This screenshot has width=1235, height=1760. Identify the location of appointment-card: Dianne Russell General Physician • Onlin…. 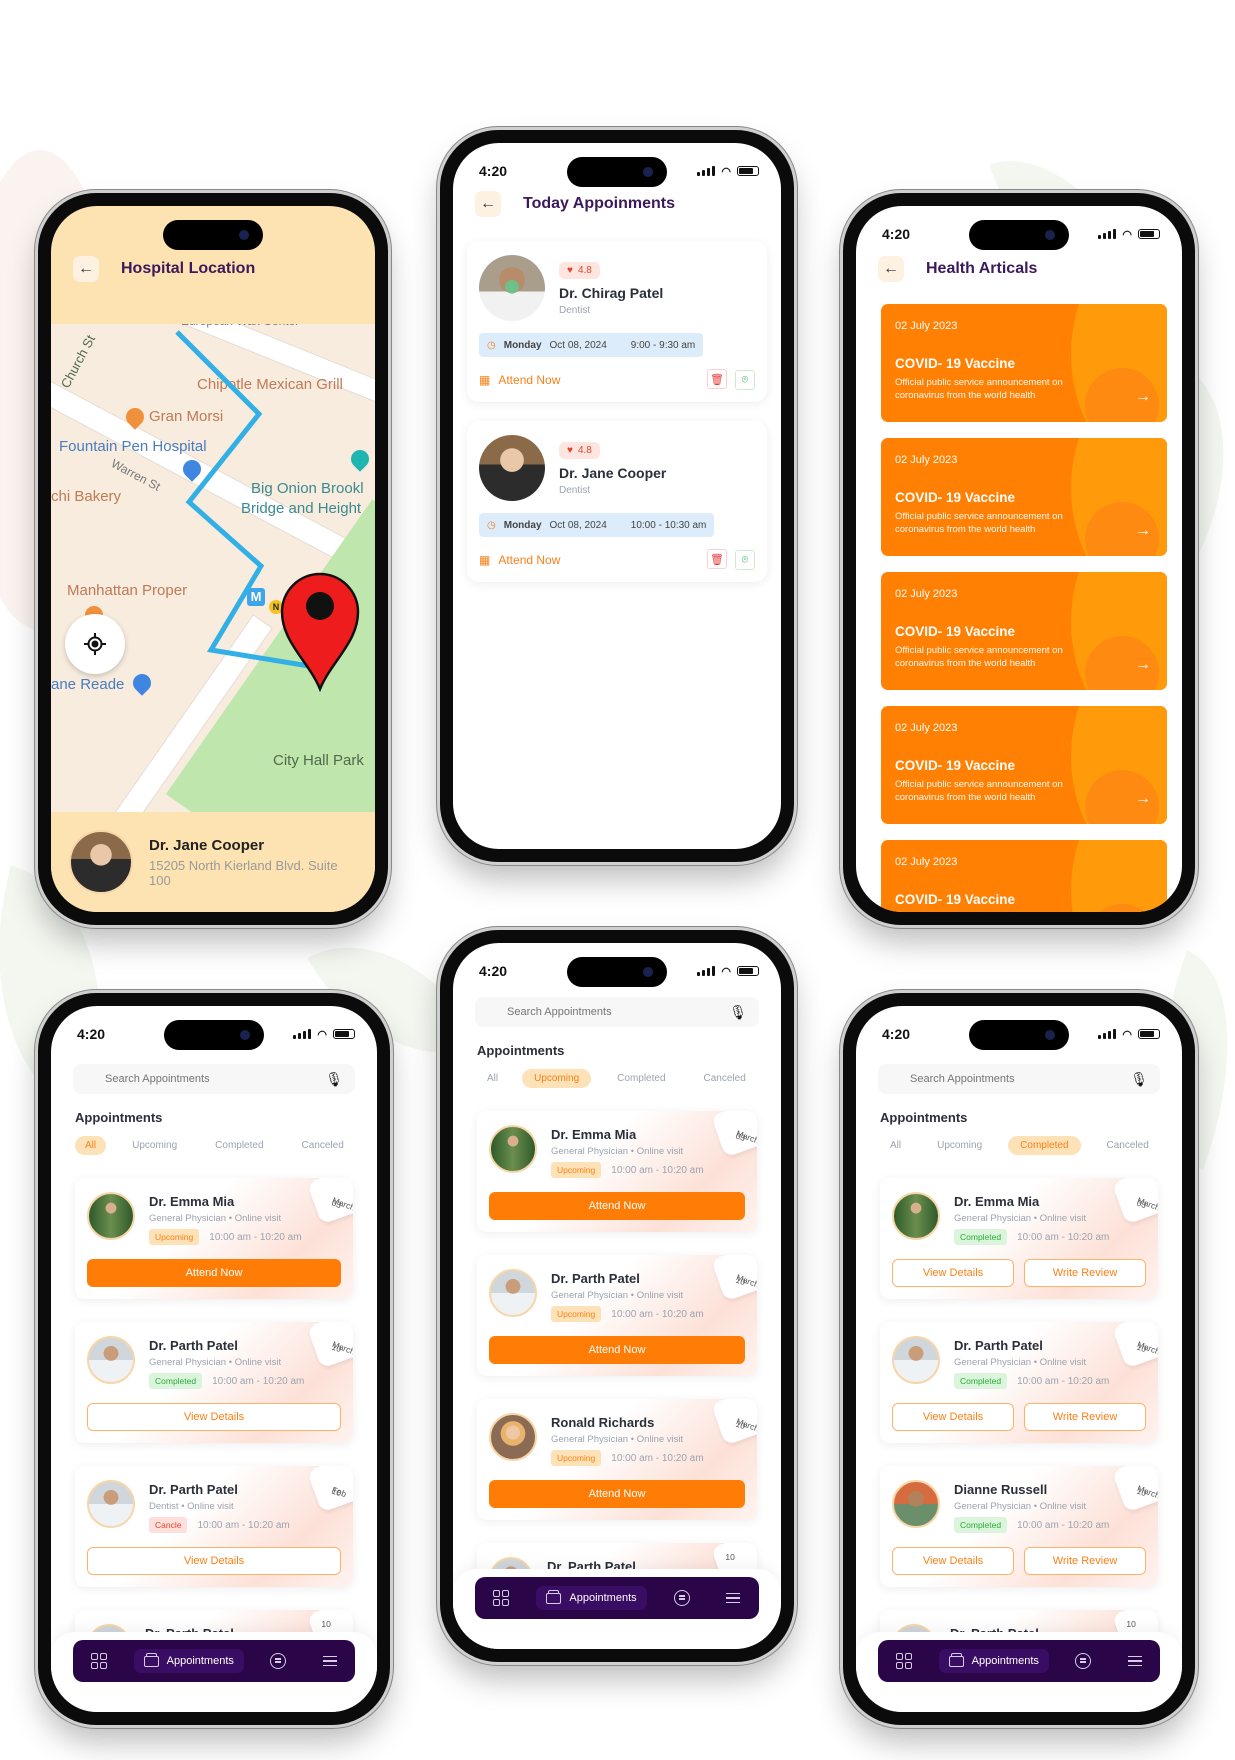
(1019, 1526).